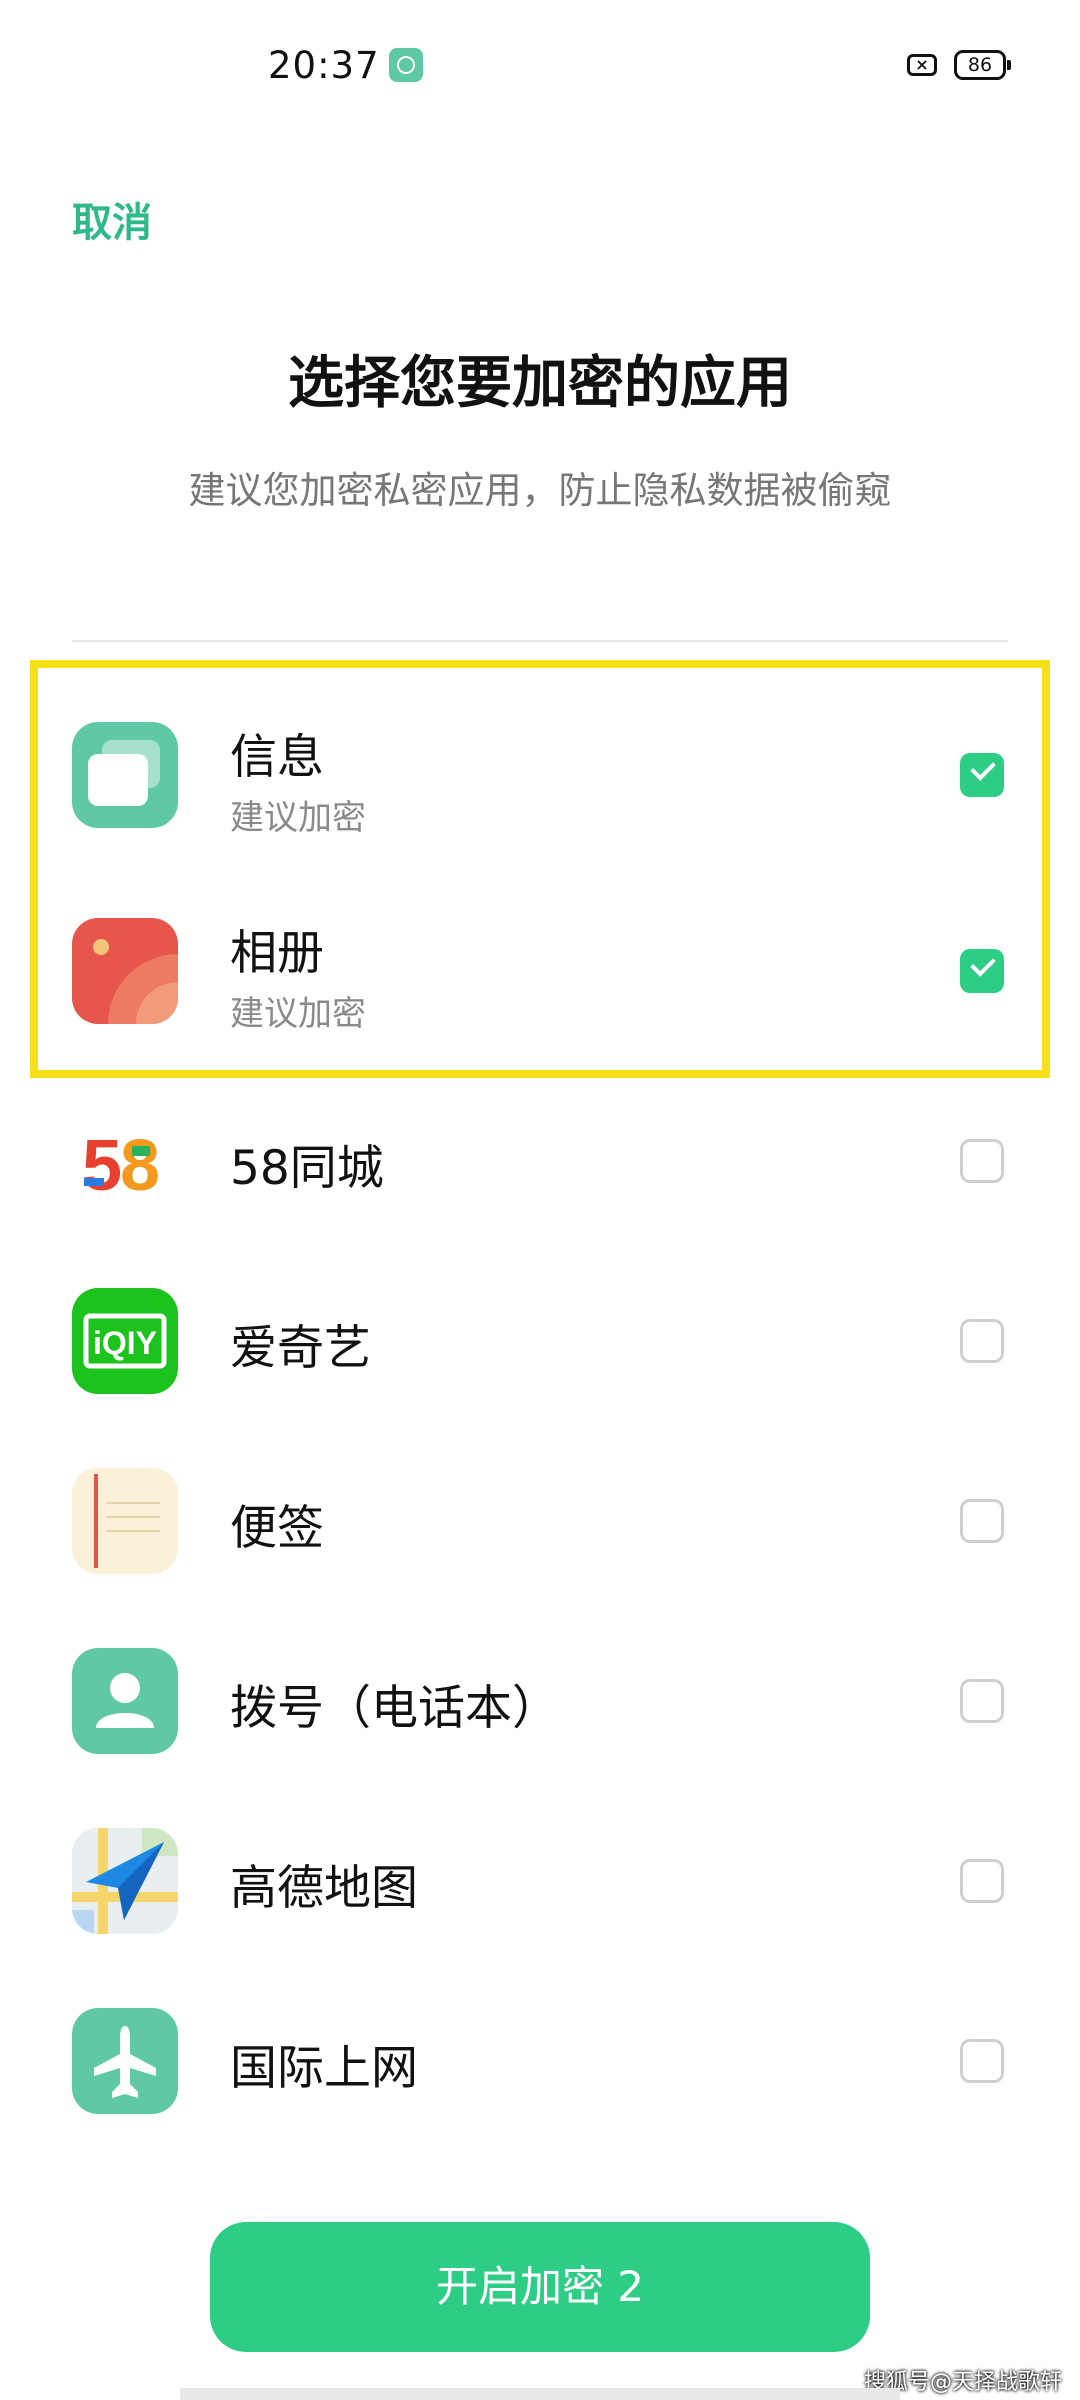 The image size is (1080, 2400). What do you see at coordinates (125, 2061) in the screenshot?
I see `airplane-icon` at bounding box center [125, 2061].